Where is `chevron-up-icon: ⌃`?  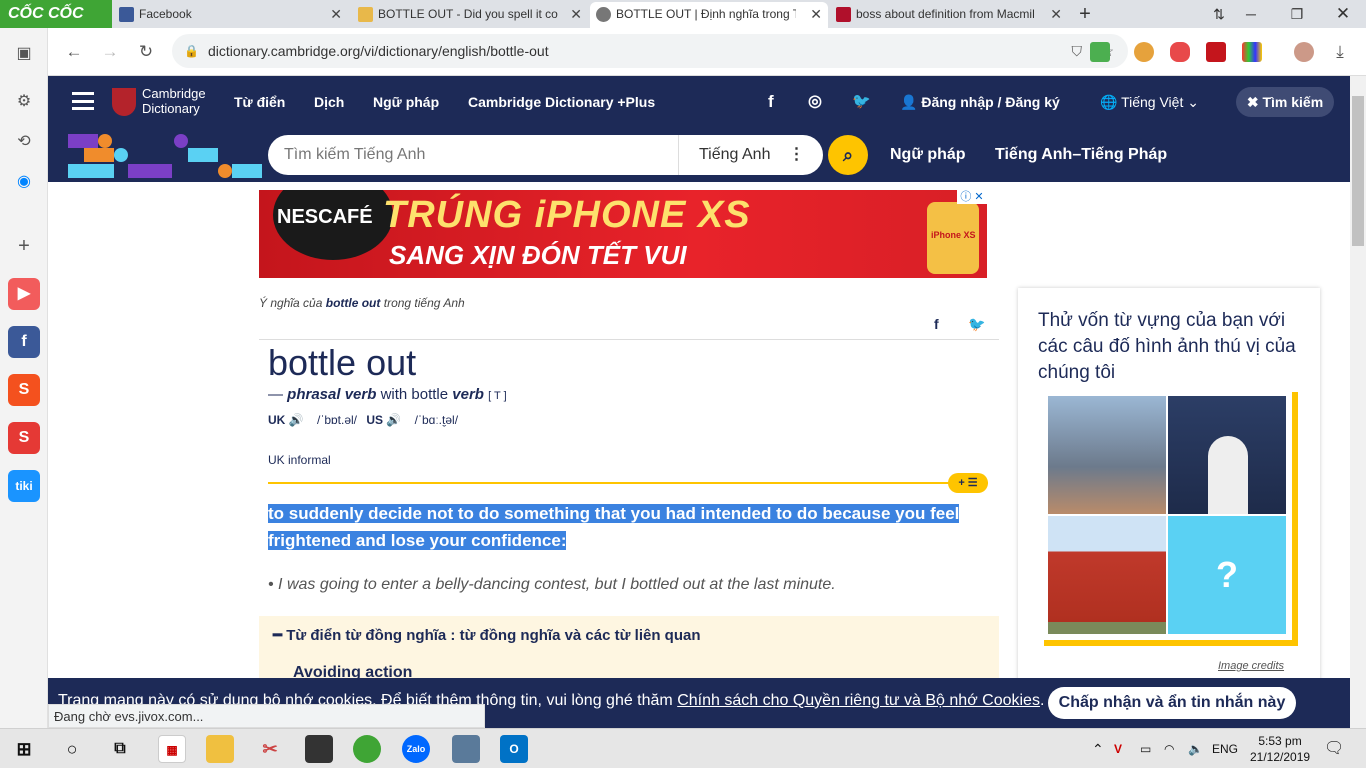
chevron-up-icon: ⌃ is located at coordinates (1098, 749).